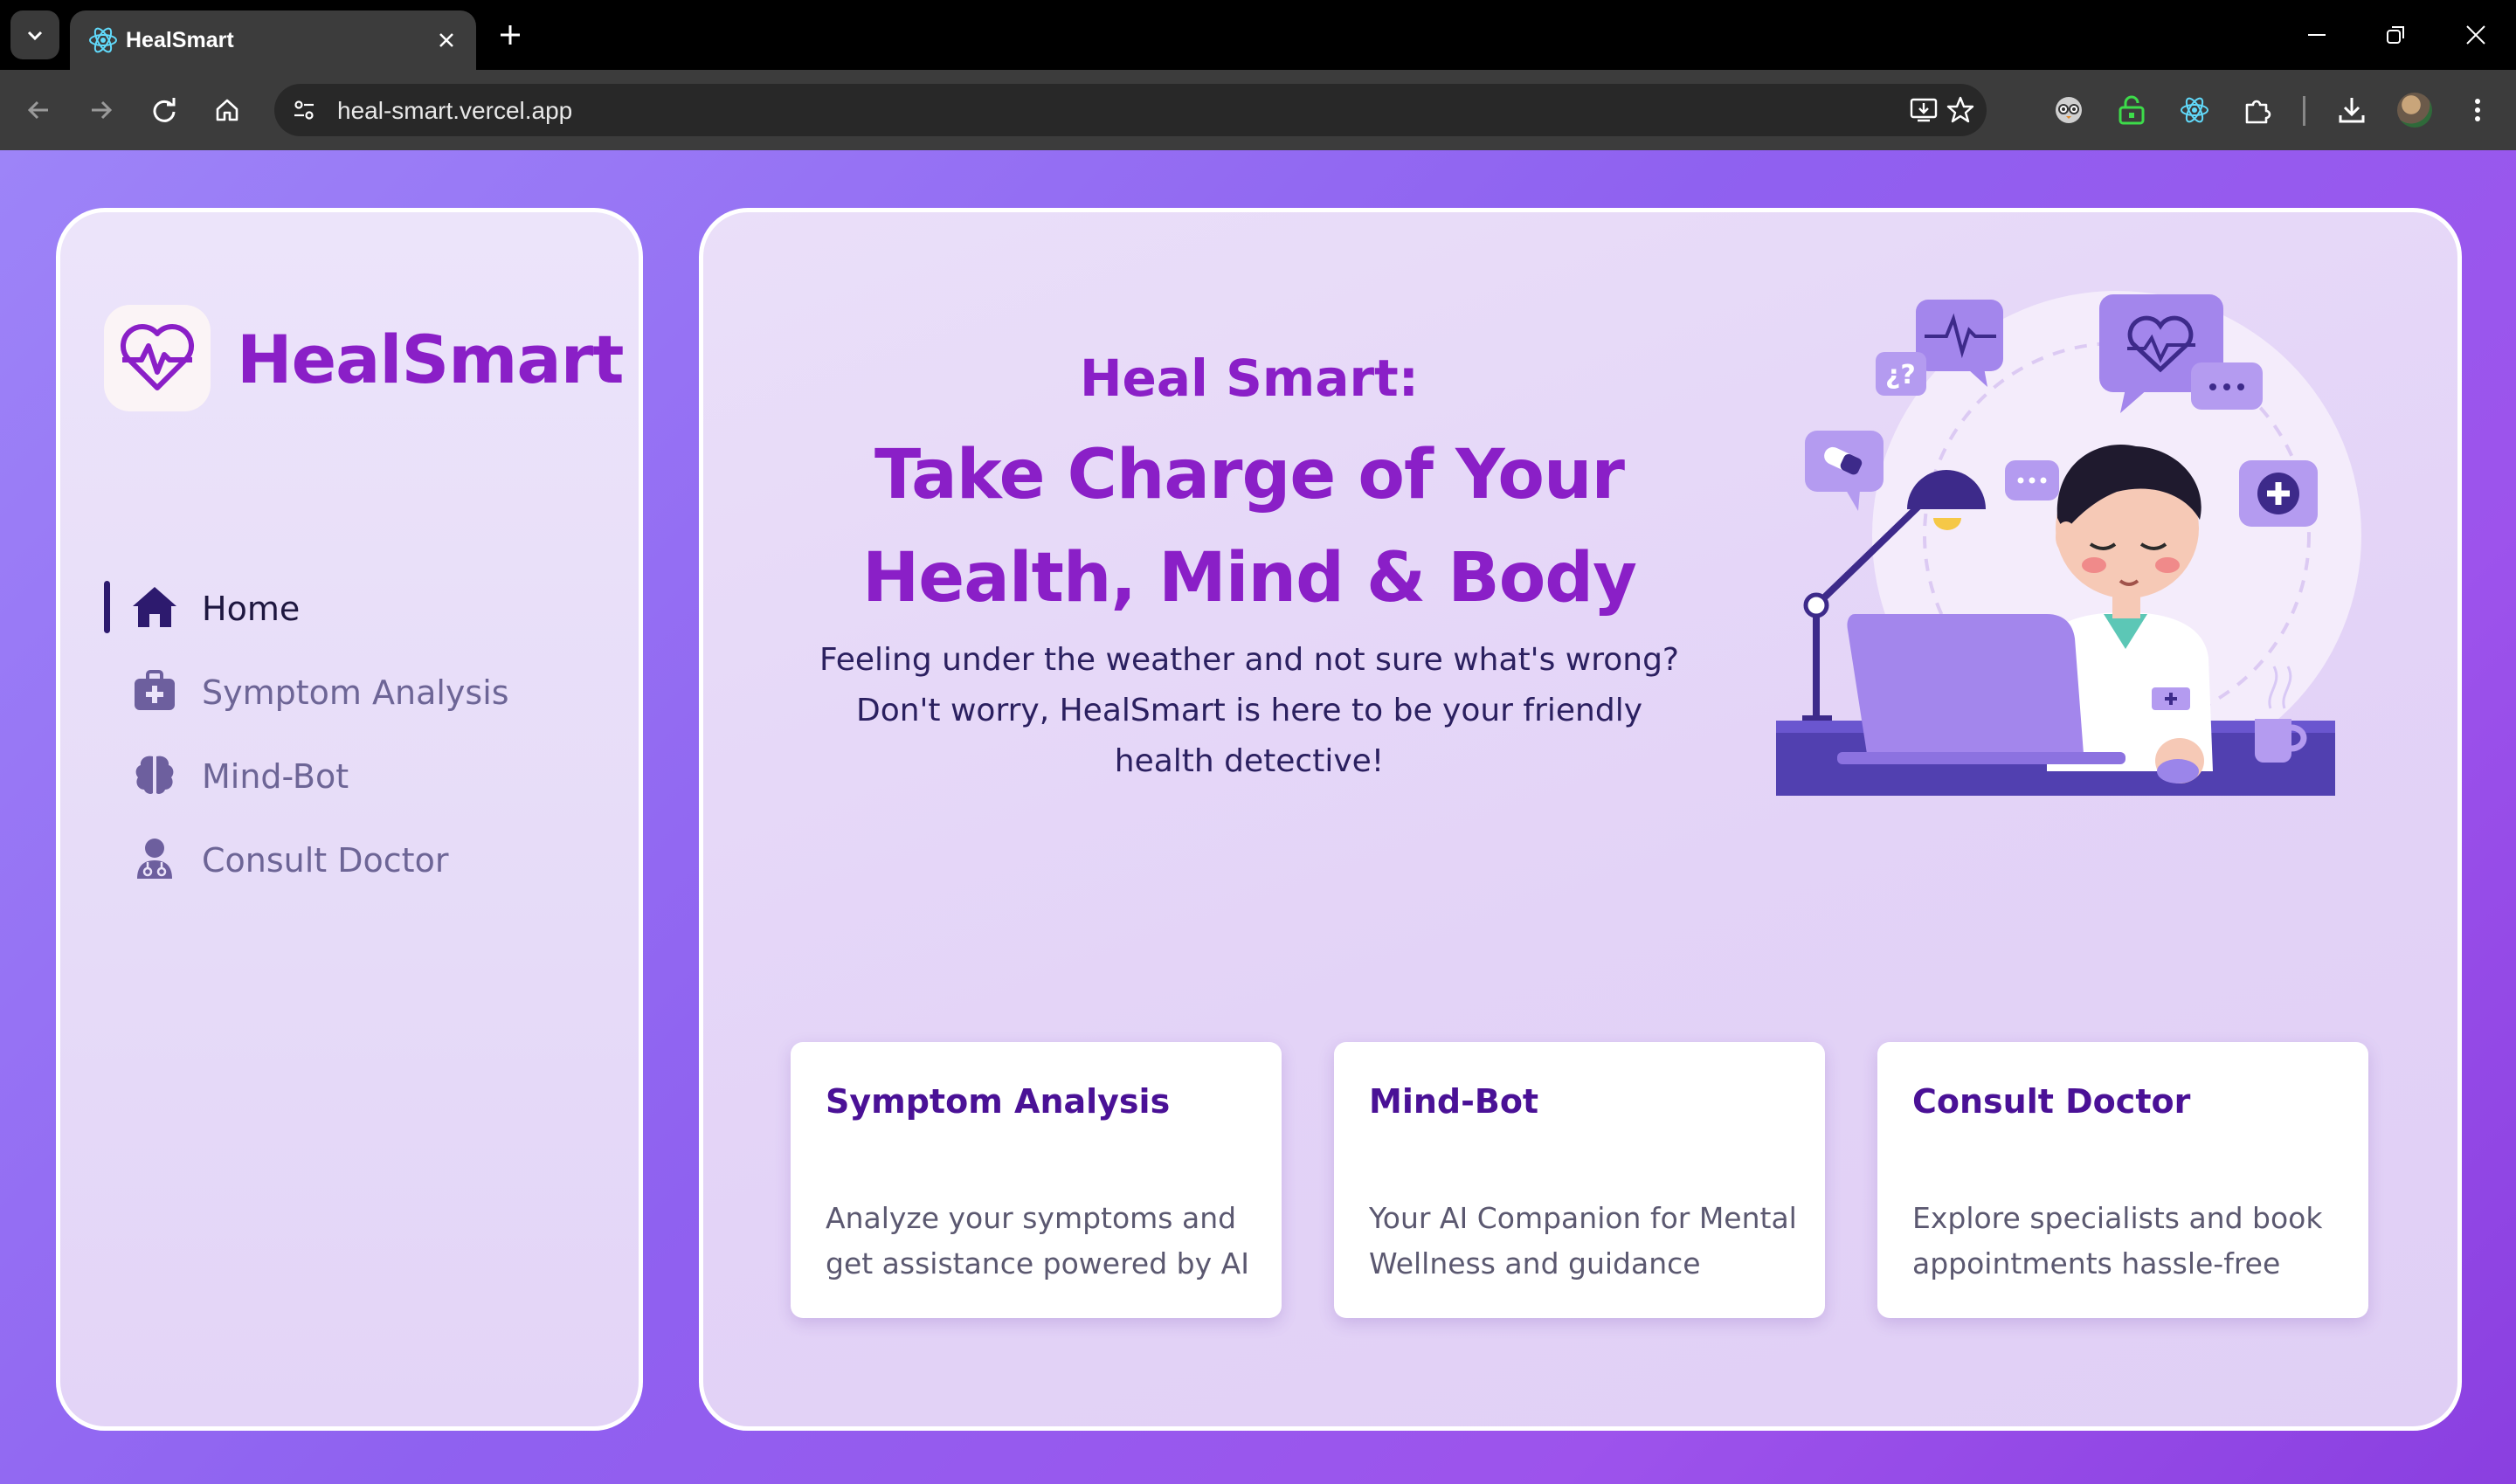  Describe the element at coordinates (1923, 110) in the screenshot. I see `install-app-icon` at that location.